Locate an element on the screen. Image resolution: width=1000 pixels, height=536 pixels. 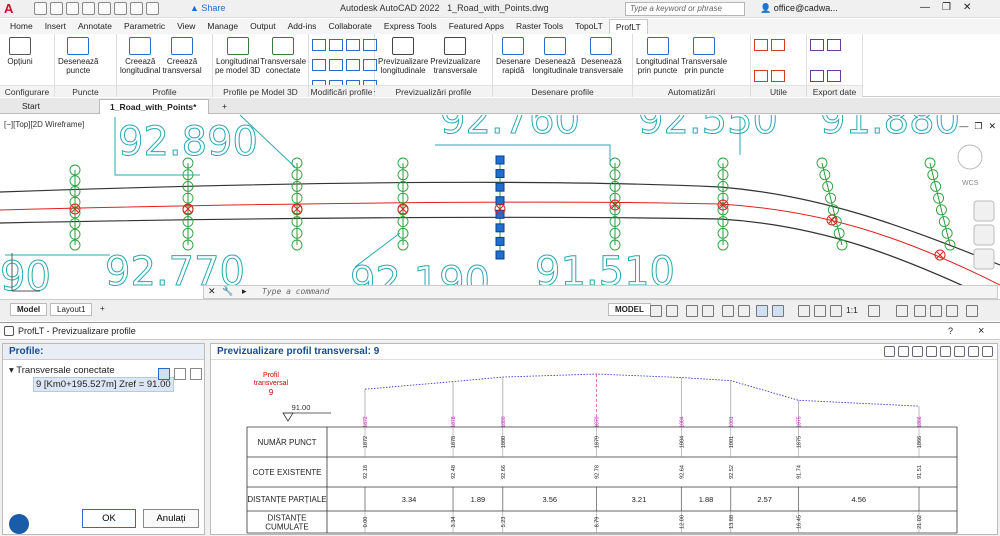
wcs-label: WCS is located at coordinates (970, 183).